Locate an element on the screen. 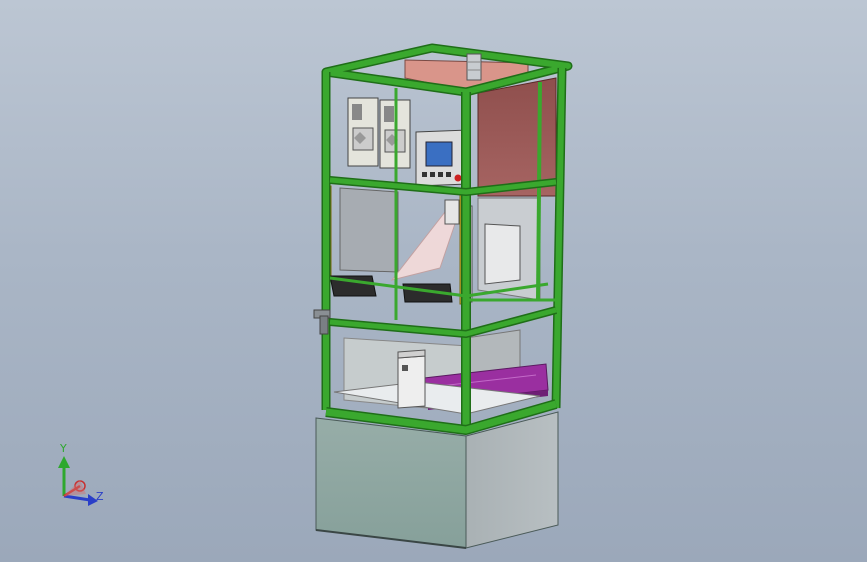  servo-drive-left is located at coordinates (363, 132).